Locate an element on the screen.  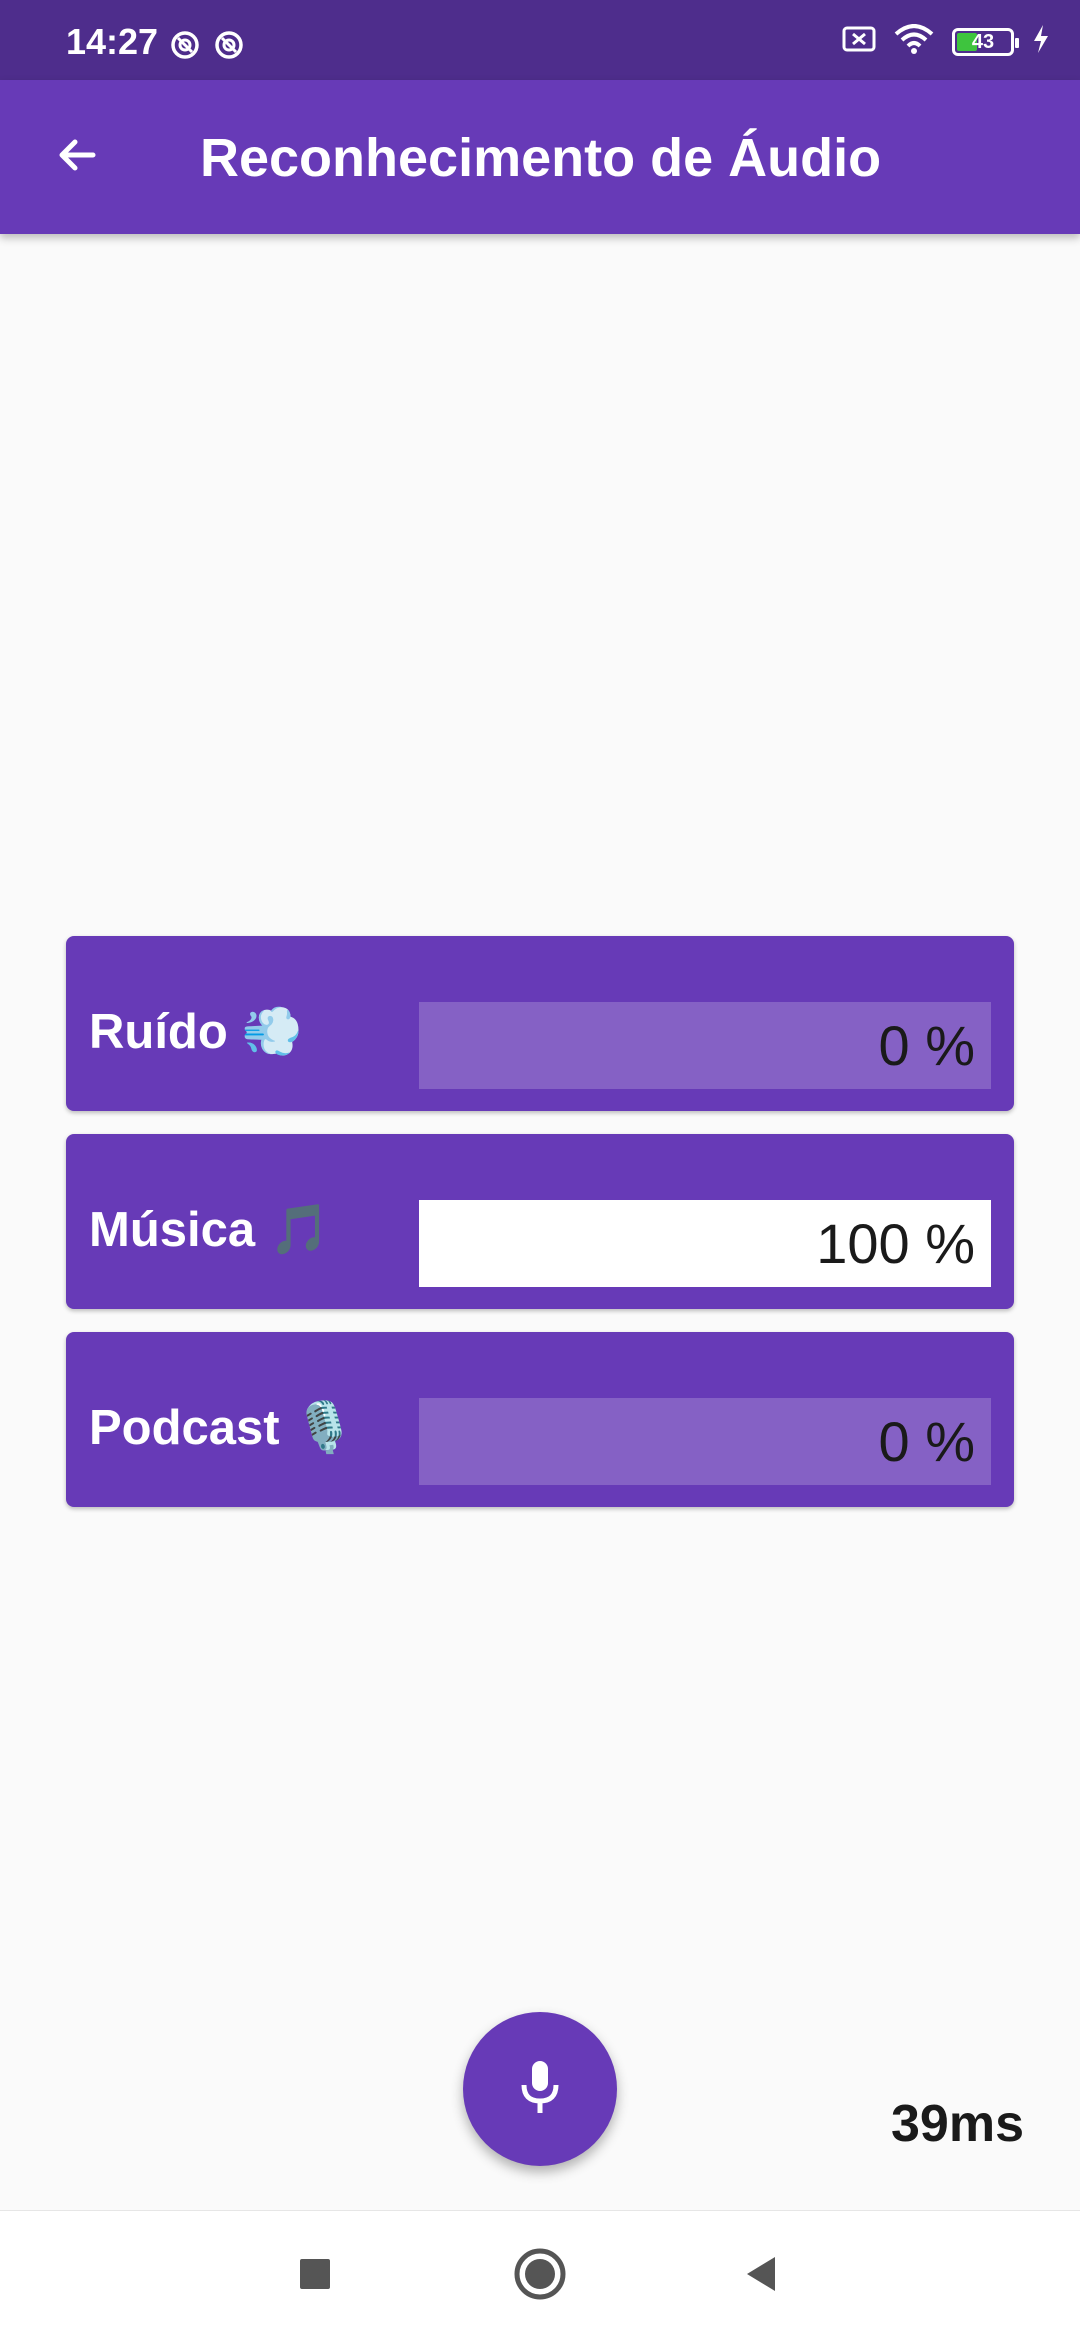
wifi-icon is located at coordinates (914, 41).